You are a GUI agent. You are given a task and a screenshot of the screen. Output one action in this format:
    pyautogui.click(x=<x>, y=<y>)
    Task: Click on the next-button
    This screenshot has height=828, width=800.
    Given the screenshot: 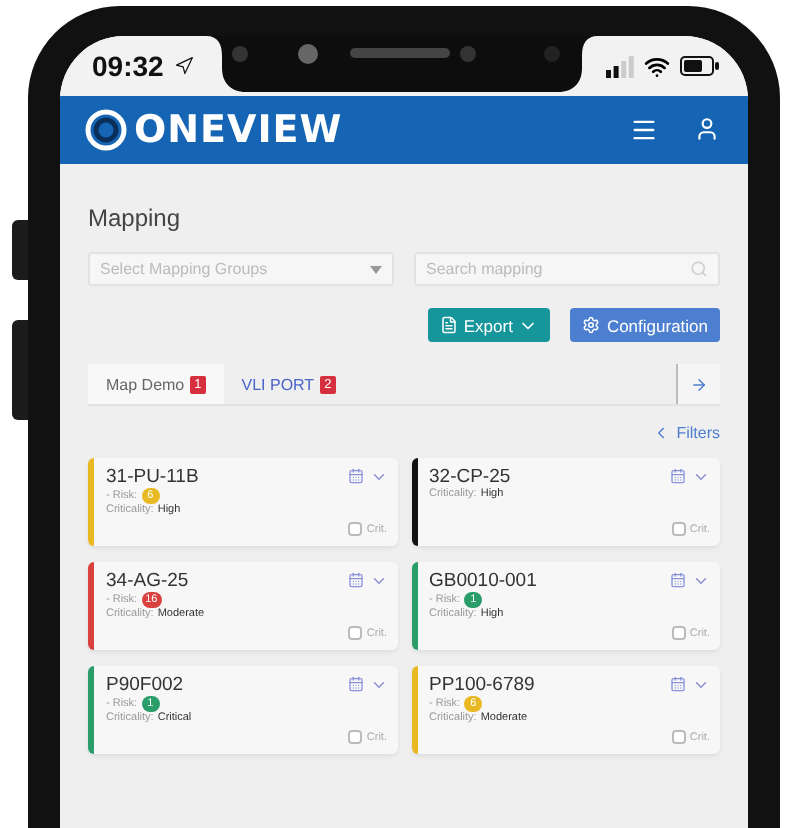 What is the action you would take?
    pyautogui.click(x=698, y=384)
    